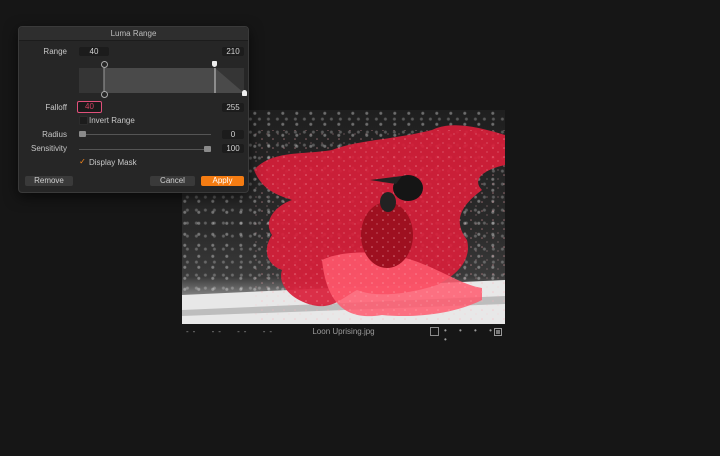 This screenshot has height=456, width=720. Describe the element at coordinates (113, 162) in the screenshot. I see `display-mask-label: Display Mask` at that location.